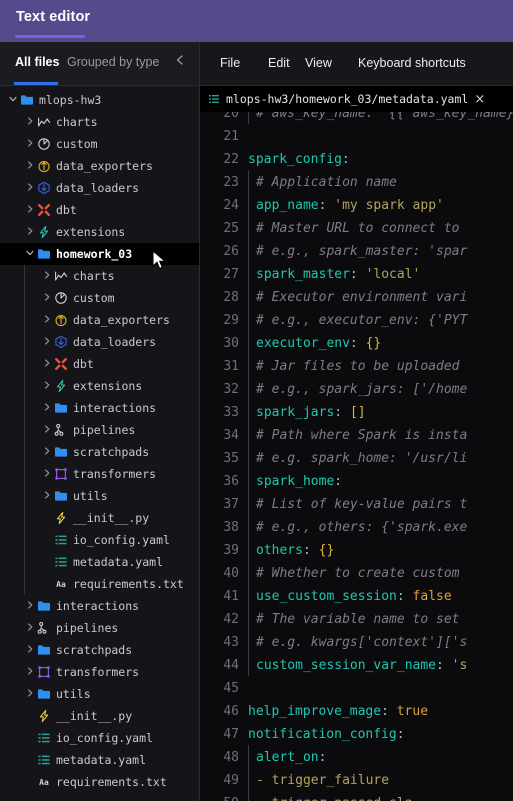  Describe the element at coordinates (356, 435) in the screenshot. I see `code-line: 34 # Path where Spark is insta` at that location.